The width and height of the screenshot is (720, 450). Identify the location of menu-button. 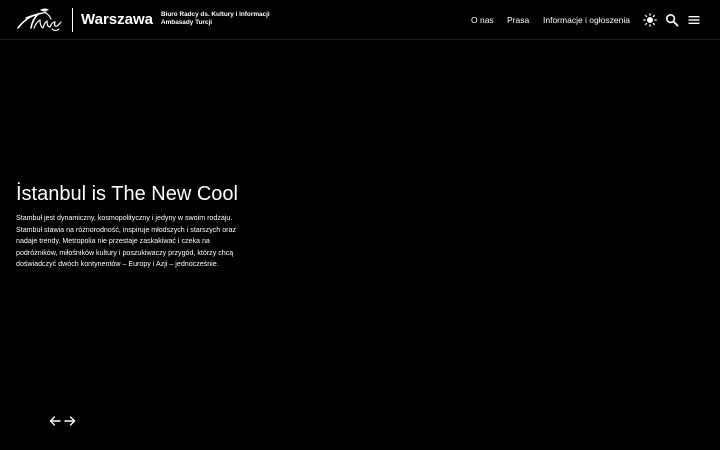
(694, 20).